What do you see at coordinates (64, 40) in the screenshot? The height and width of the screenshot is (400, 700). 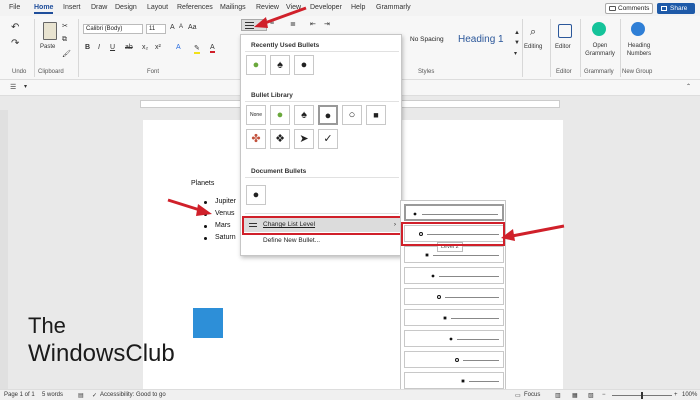 I see `copy-icon: ⧉` at bounding box center [64, 40].